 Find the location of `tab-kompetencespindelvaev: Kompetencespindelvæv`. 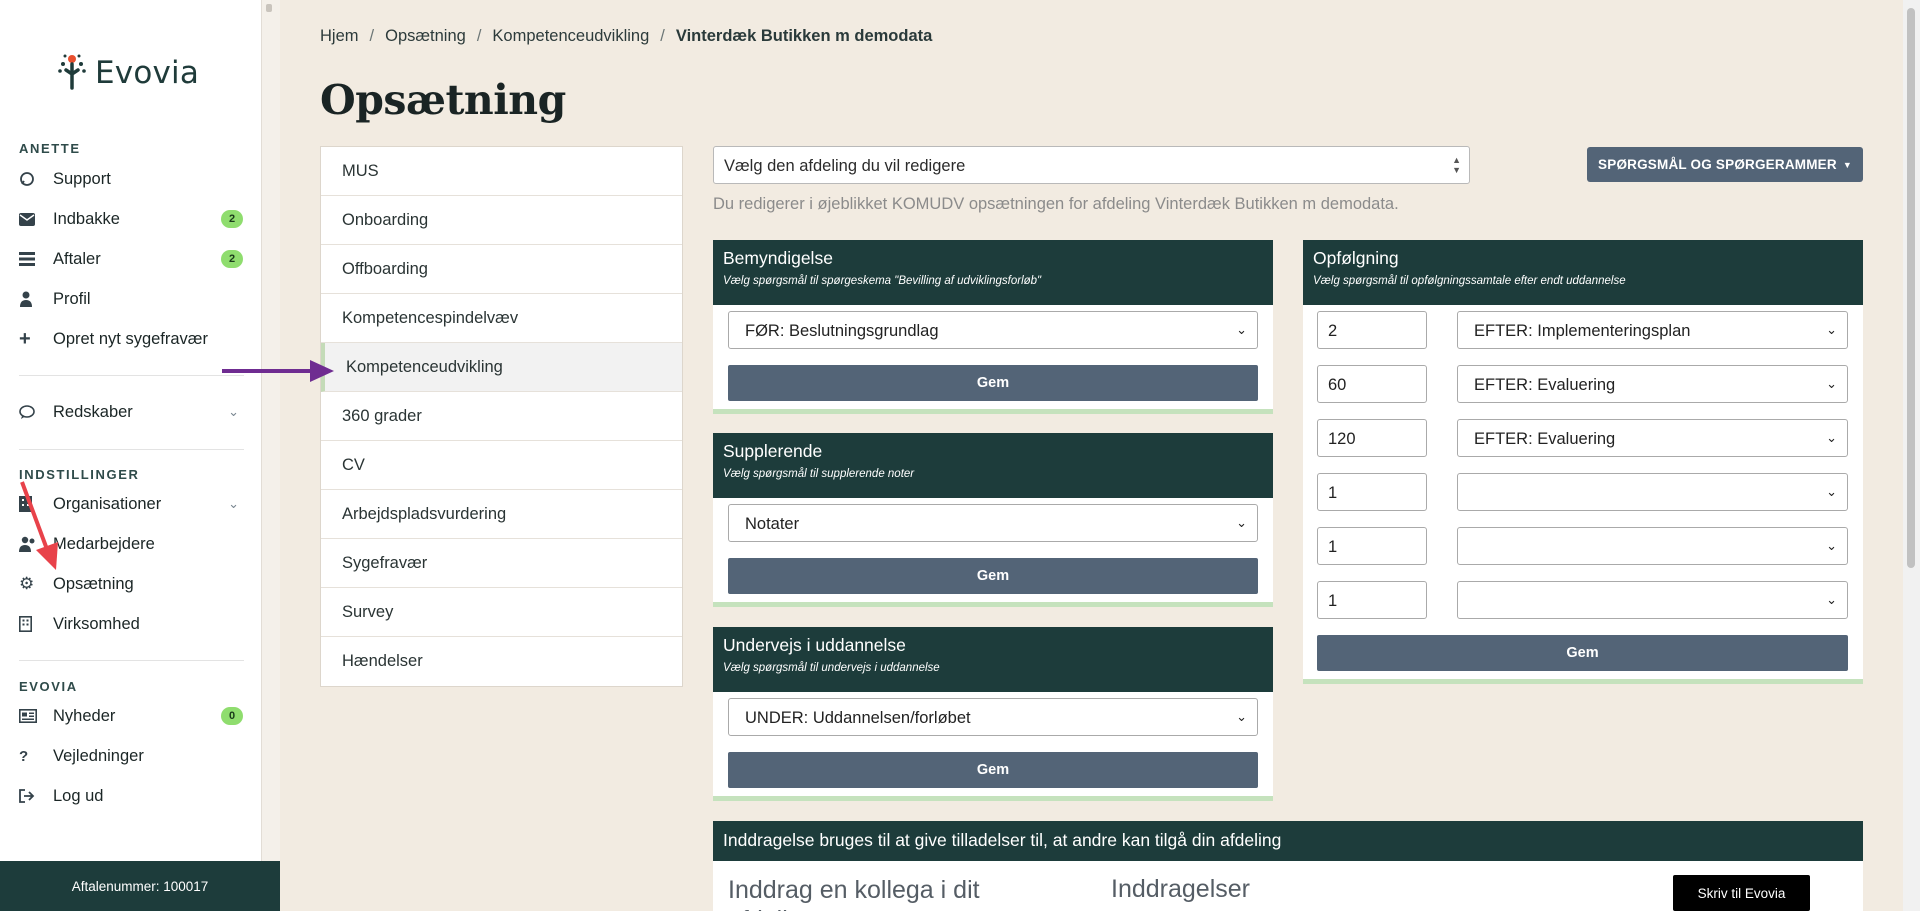

tab-kompetencespindelvaev: Kompetencespindelvæv is located at coordinates (501, 318).